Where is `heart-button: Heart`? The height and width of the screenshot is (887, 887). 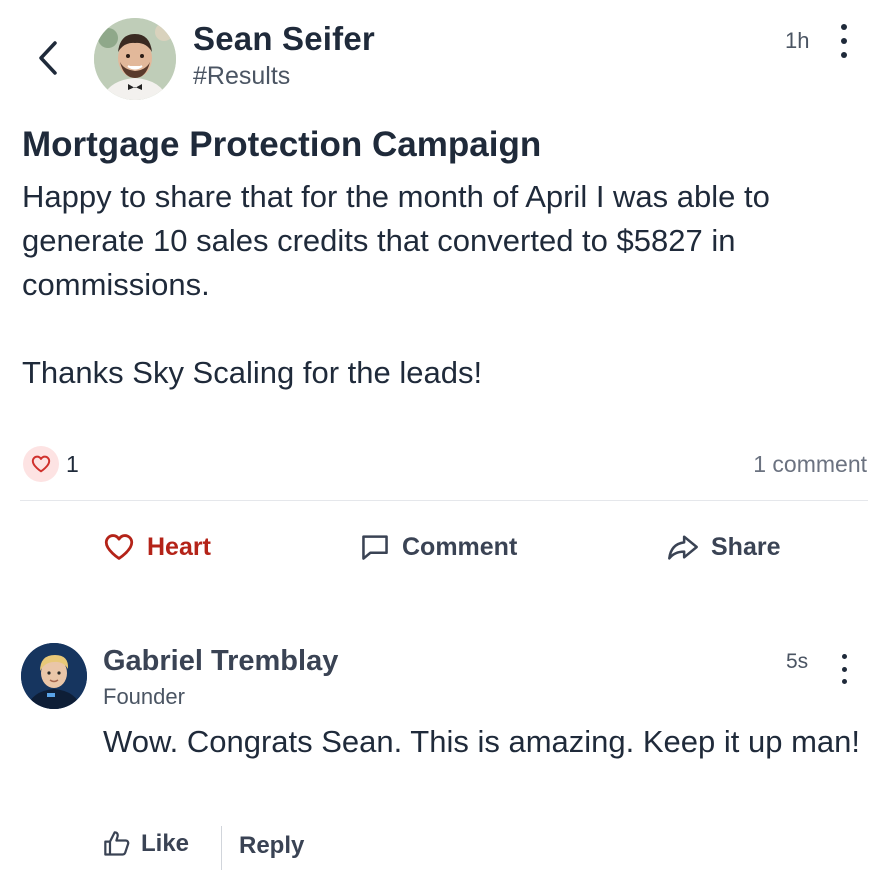 heart-button: Heart is located at coordinates (157, 547).